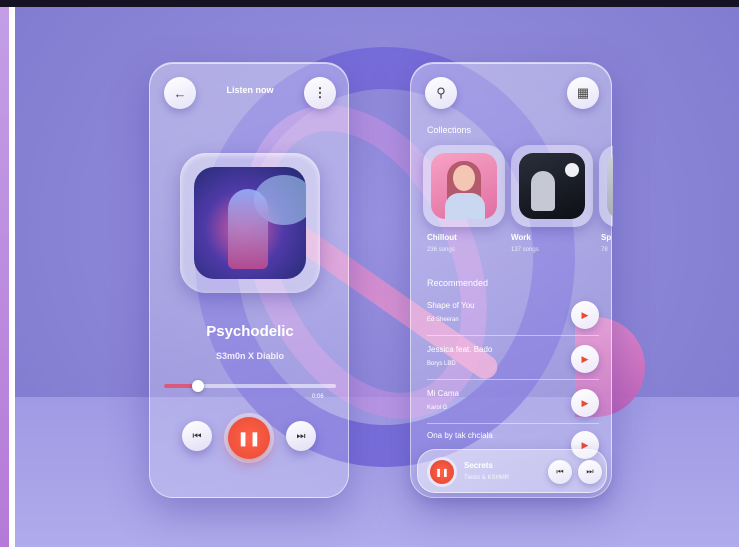  I want to click on track-name: Shape of You, so click(451, 305).